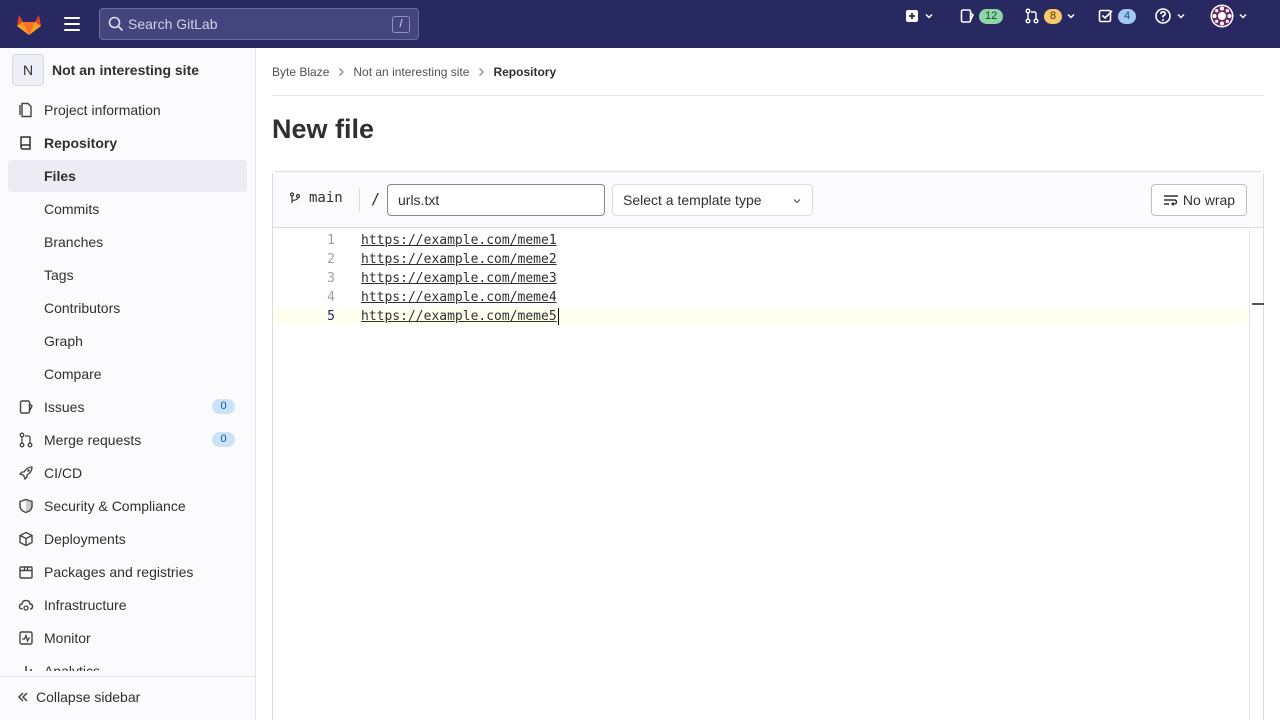  Describe the element at coordinates (29, 24) in the screenshot. I see `gitlab-logo-icon` at that location.